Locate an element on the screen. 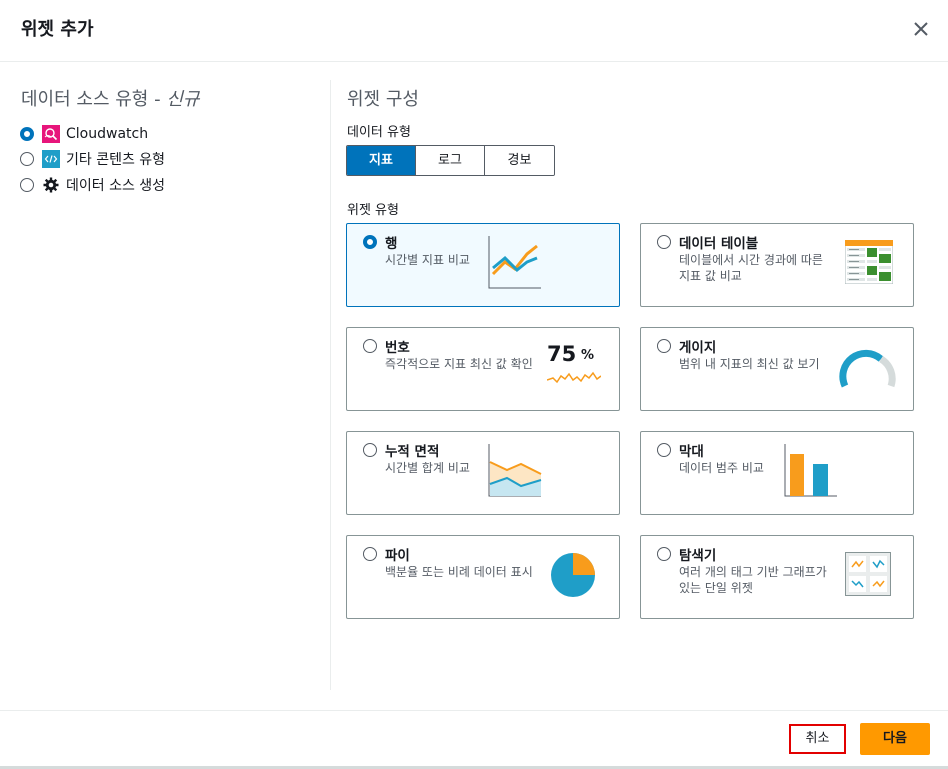 The height and width of the screenshot is (769, 948). code-icon is located at coordinates (51, 159).